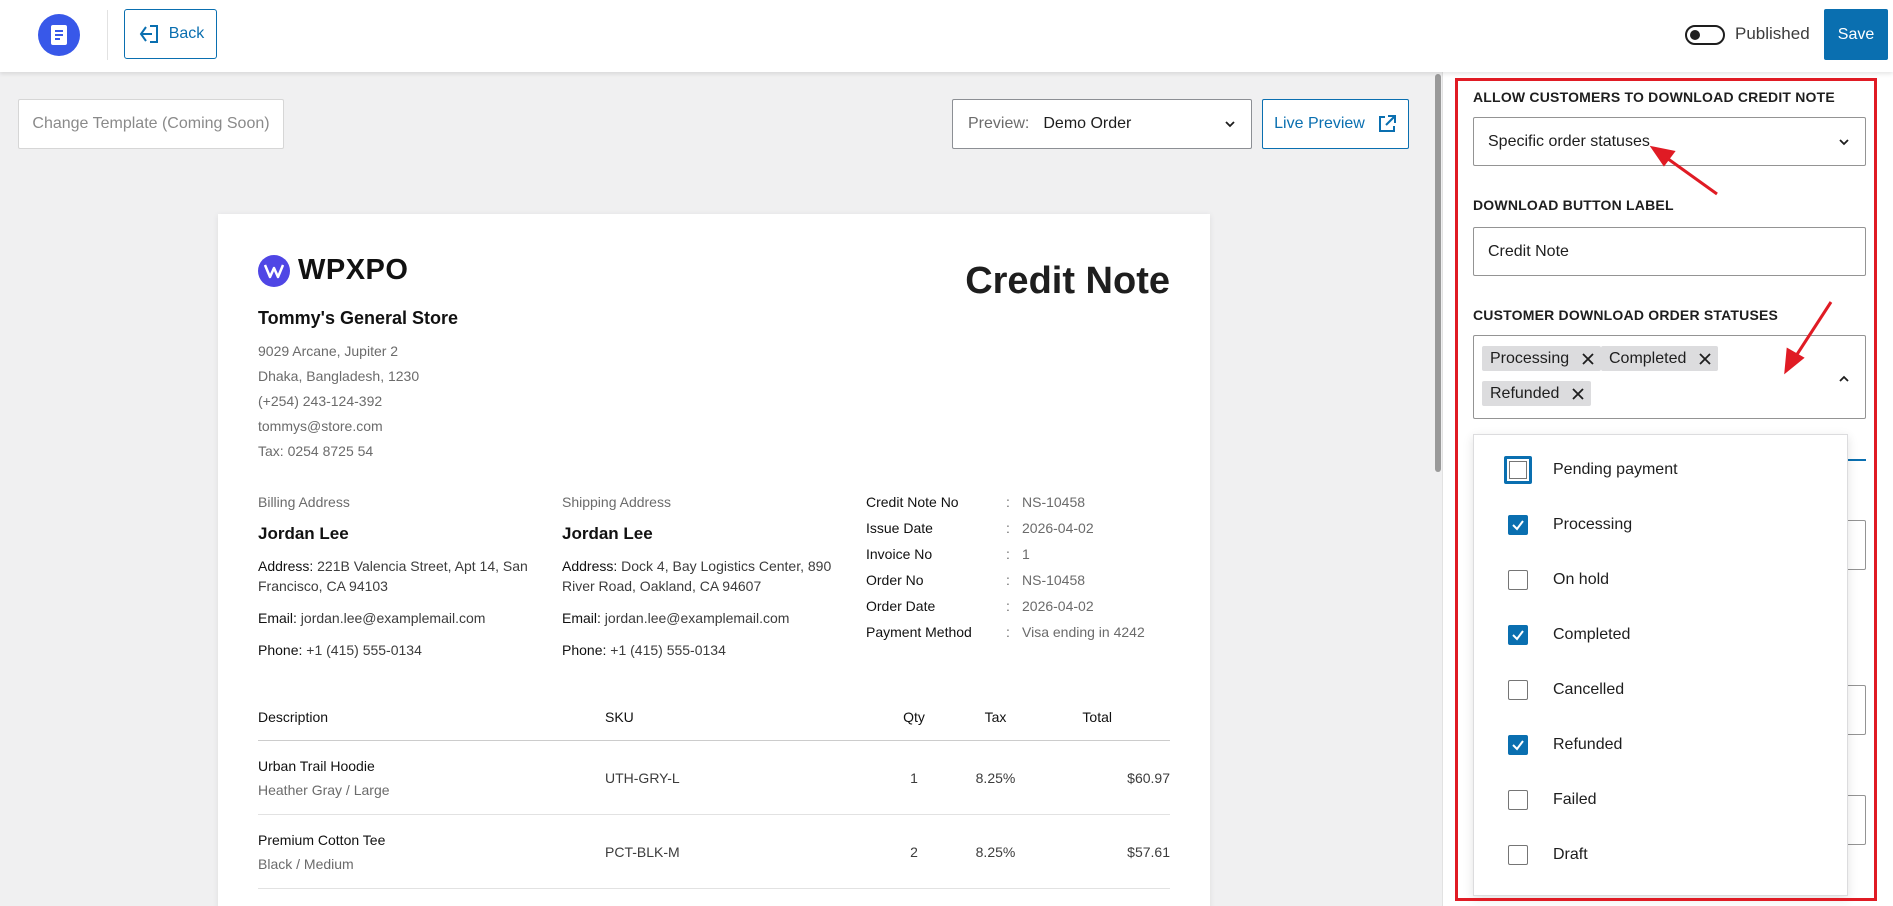 The width and height of the screenshot is (1893, 906). I want to click on option-label: Refunded, so click(1588, 744).